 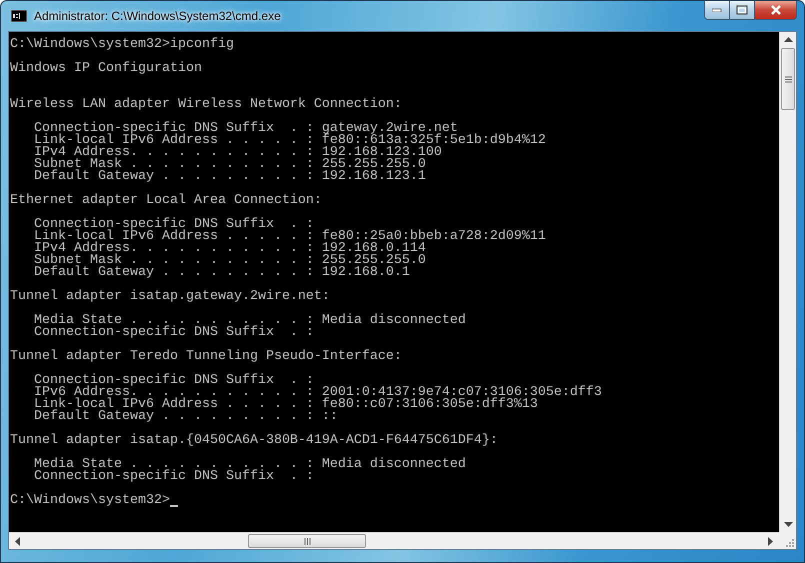 I want to click on scroll-up-icon, so click(x=788, y=39).